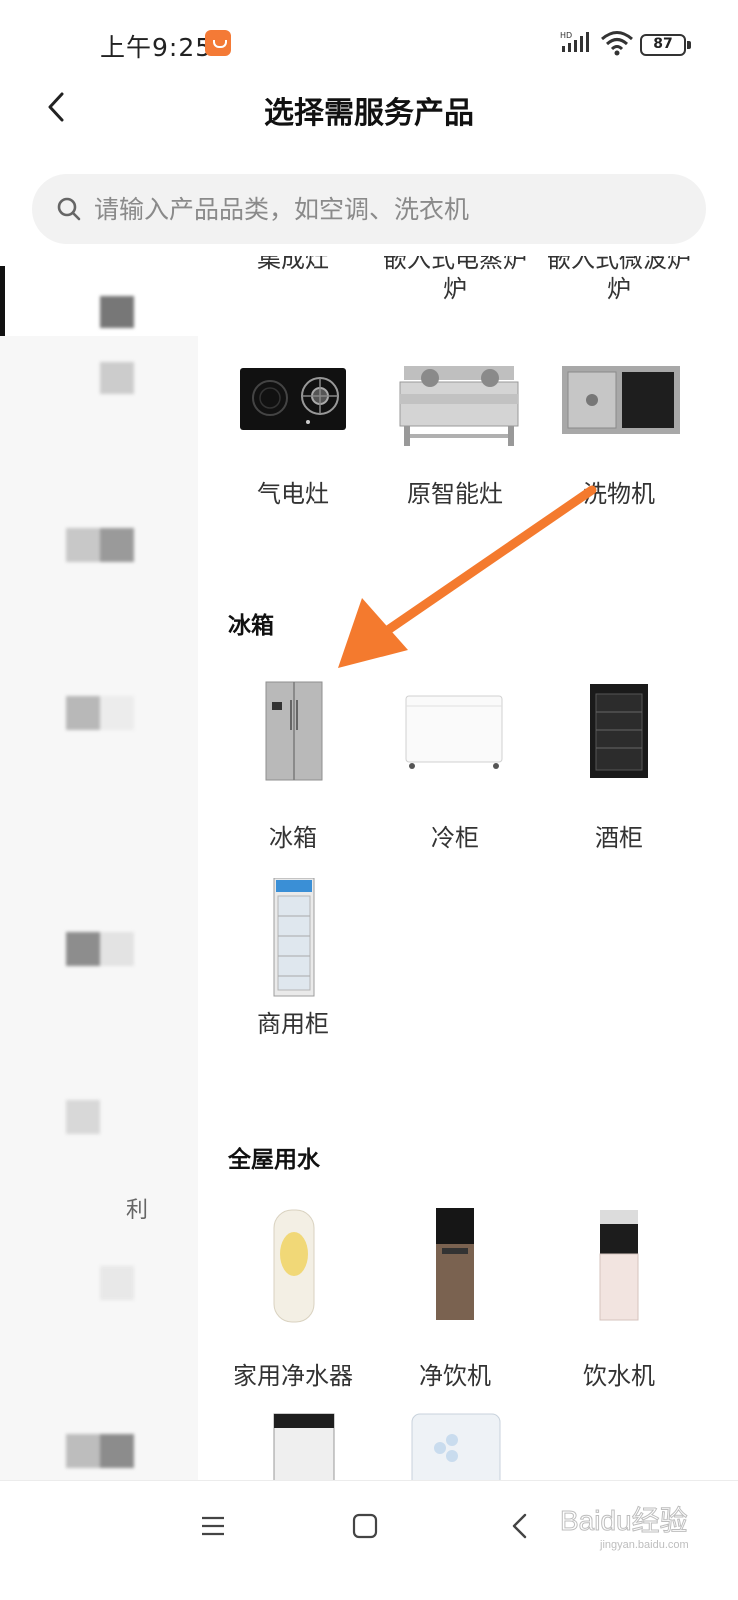 This screenshot has width=738, height=1600. I want to click on sidebar-selected-indicator, so click(2, 301).